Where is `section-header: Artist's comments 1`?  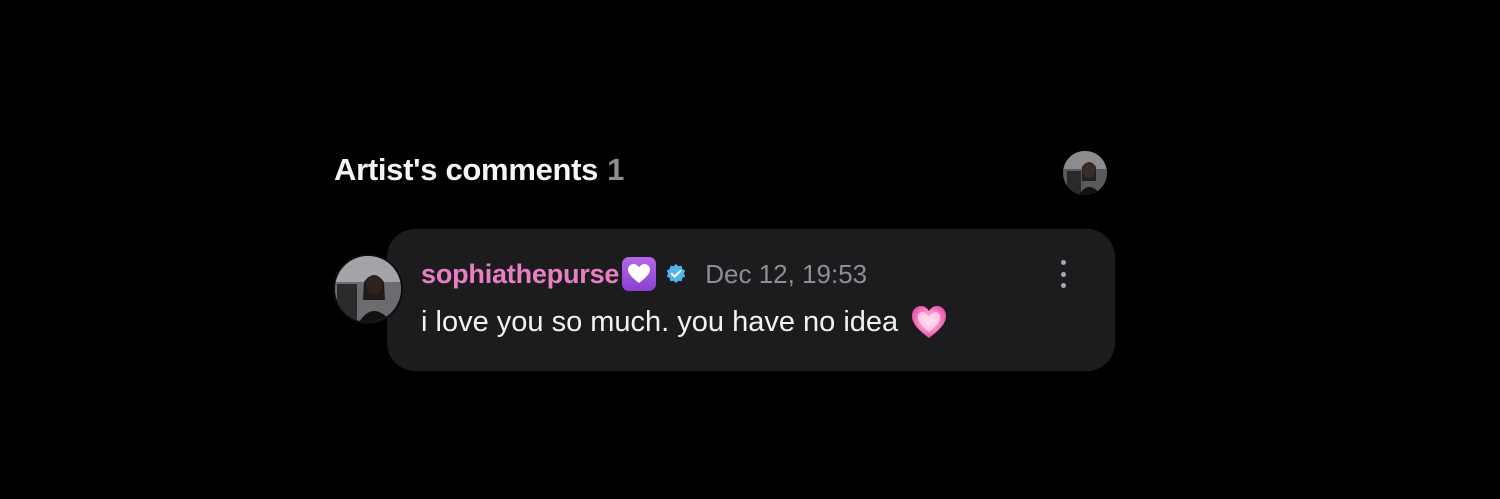
section-header: Artist's comments 1 is located at coordinates (479, 170).